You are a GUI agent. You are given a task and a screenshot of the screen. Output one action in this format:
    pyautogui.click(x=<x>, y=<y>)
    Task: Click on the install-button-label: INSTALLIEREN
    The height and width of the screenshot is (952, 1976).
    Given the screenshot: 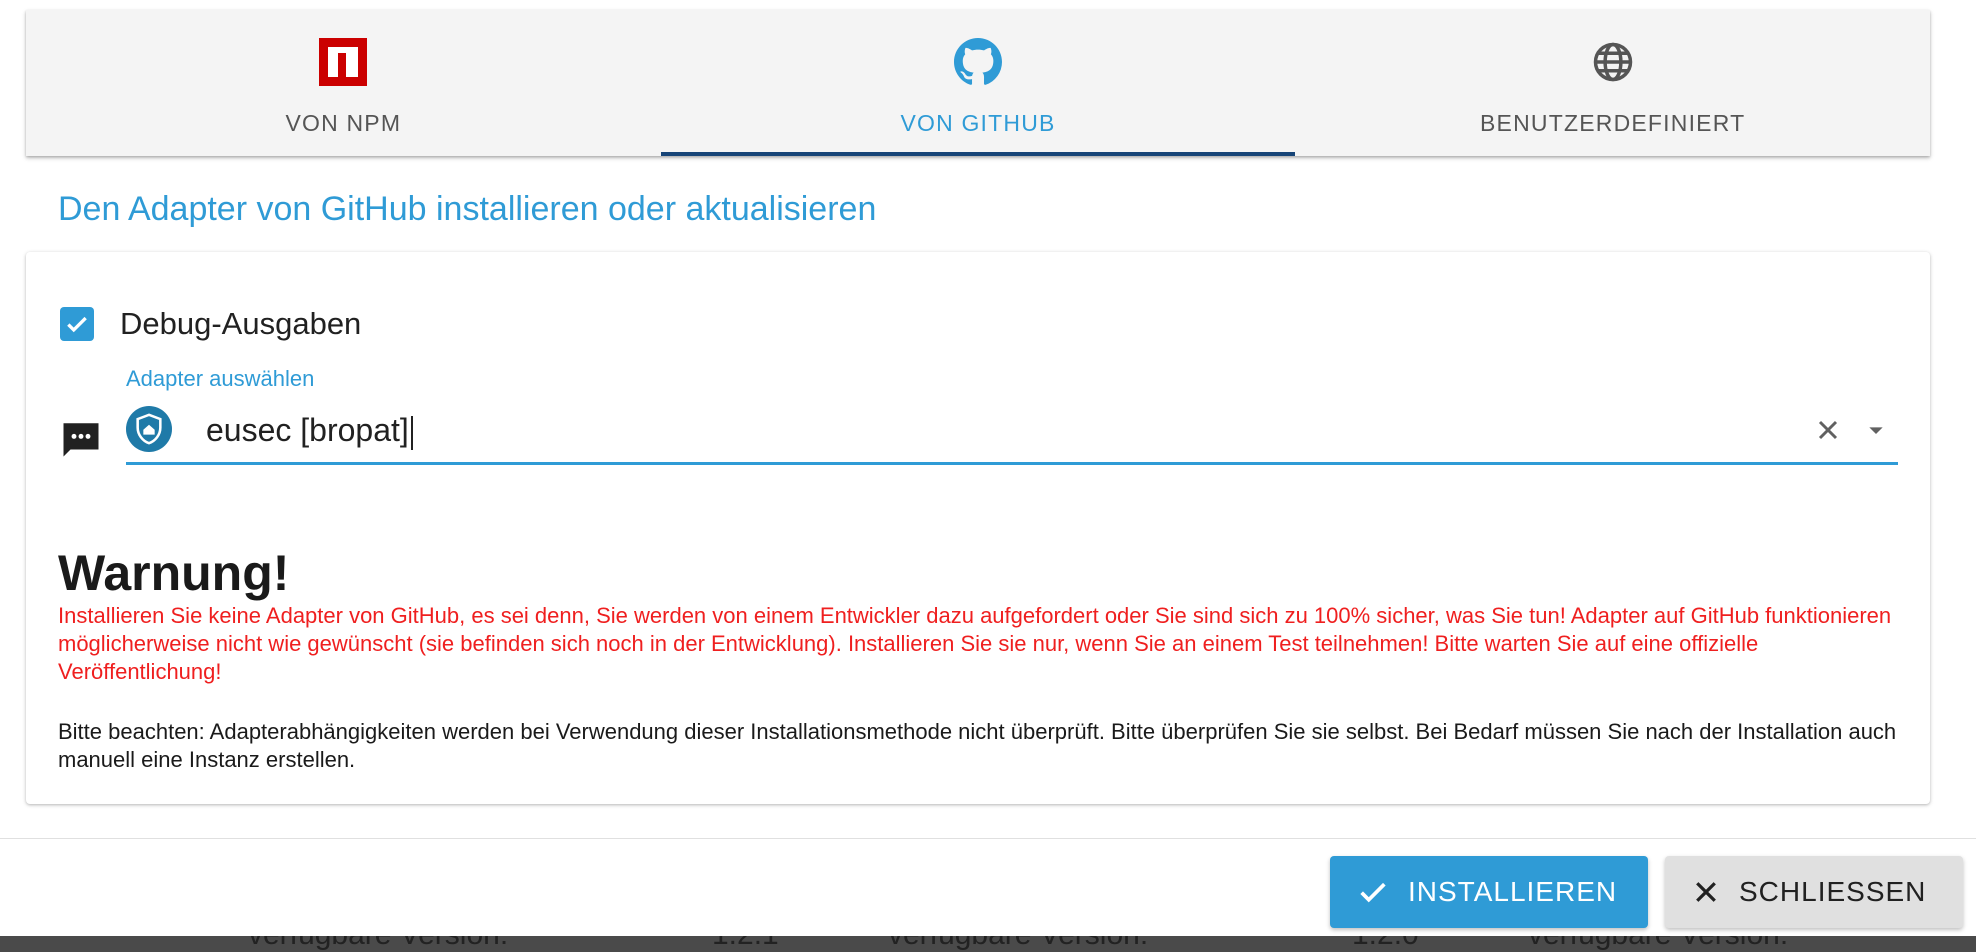 What is the action you would take?
    pyautogui.click(x=1513, y=891)
    